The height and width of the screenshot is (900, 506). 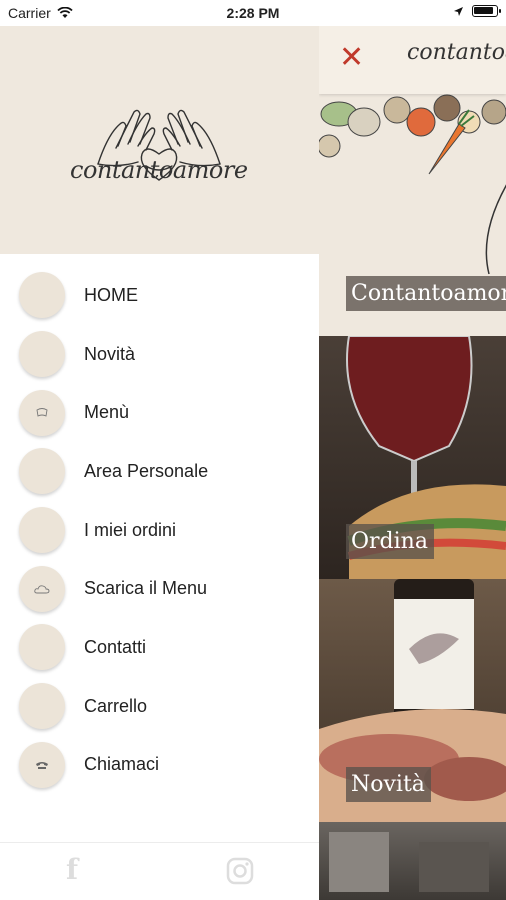 I want to click on status-time: 2:28 PM, so click(x=253, y=13).